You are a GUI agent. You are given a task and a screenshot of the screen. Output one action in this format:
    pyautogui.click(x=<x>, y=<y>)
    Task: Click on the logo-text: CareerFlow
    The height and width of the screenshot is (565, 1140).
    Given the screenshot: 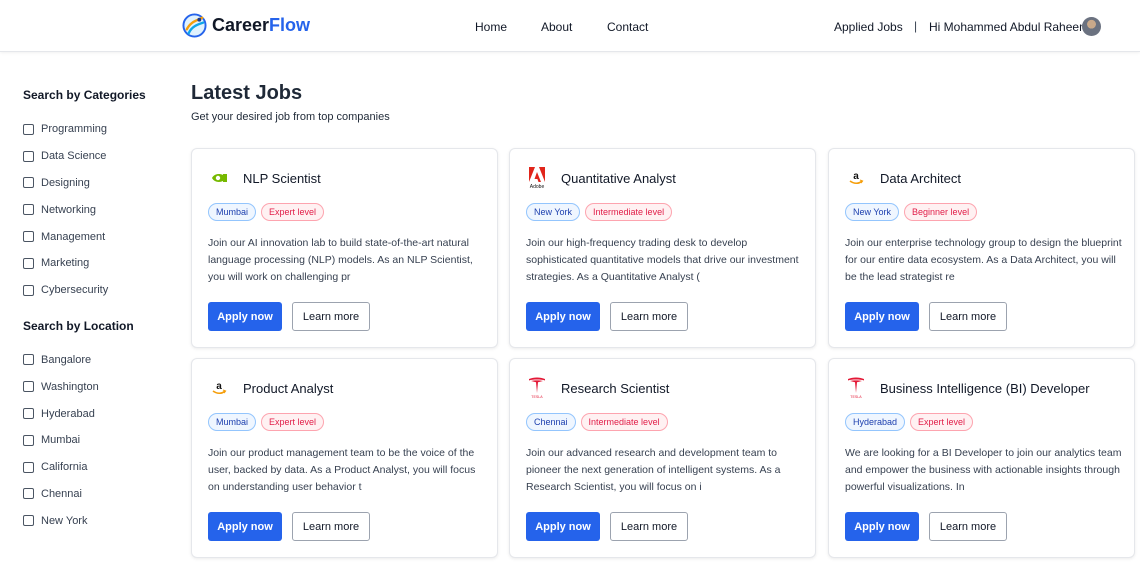 What is the action you would take?
    pyautogui.click(x=261, y=25)
    